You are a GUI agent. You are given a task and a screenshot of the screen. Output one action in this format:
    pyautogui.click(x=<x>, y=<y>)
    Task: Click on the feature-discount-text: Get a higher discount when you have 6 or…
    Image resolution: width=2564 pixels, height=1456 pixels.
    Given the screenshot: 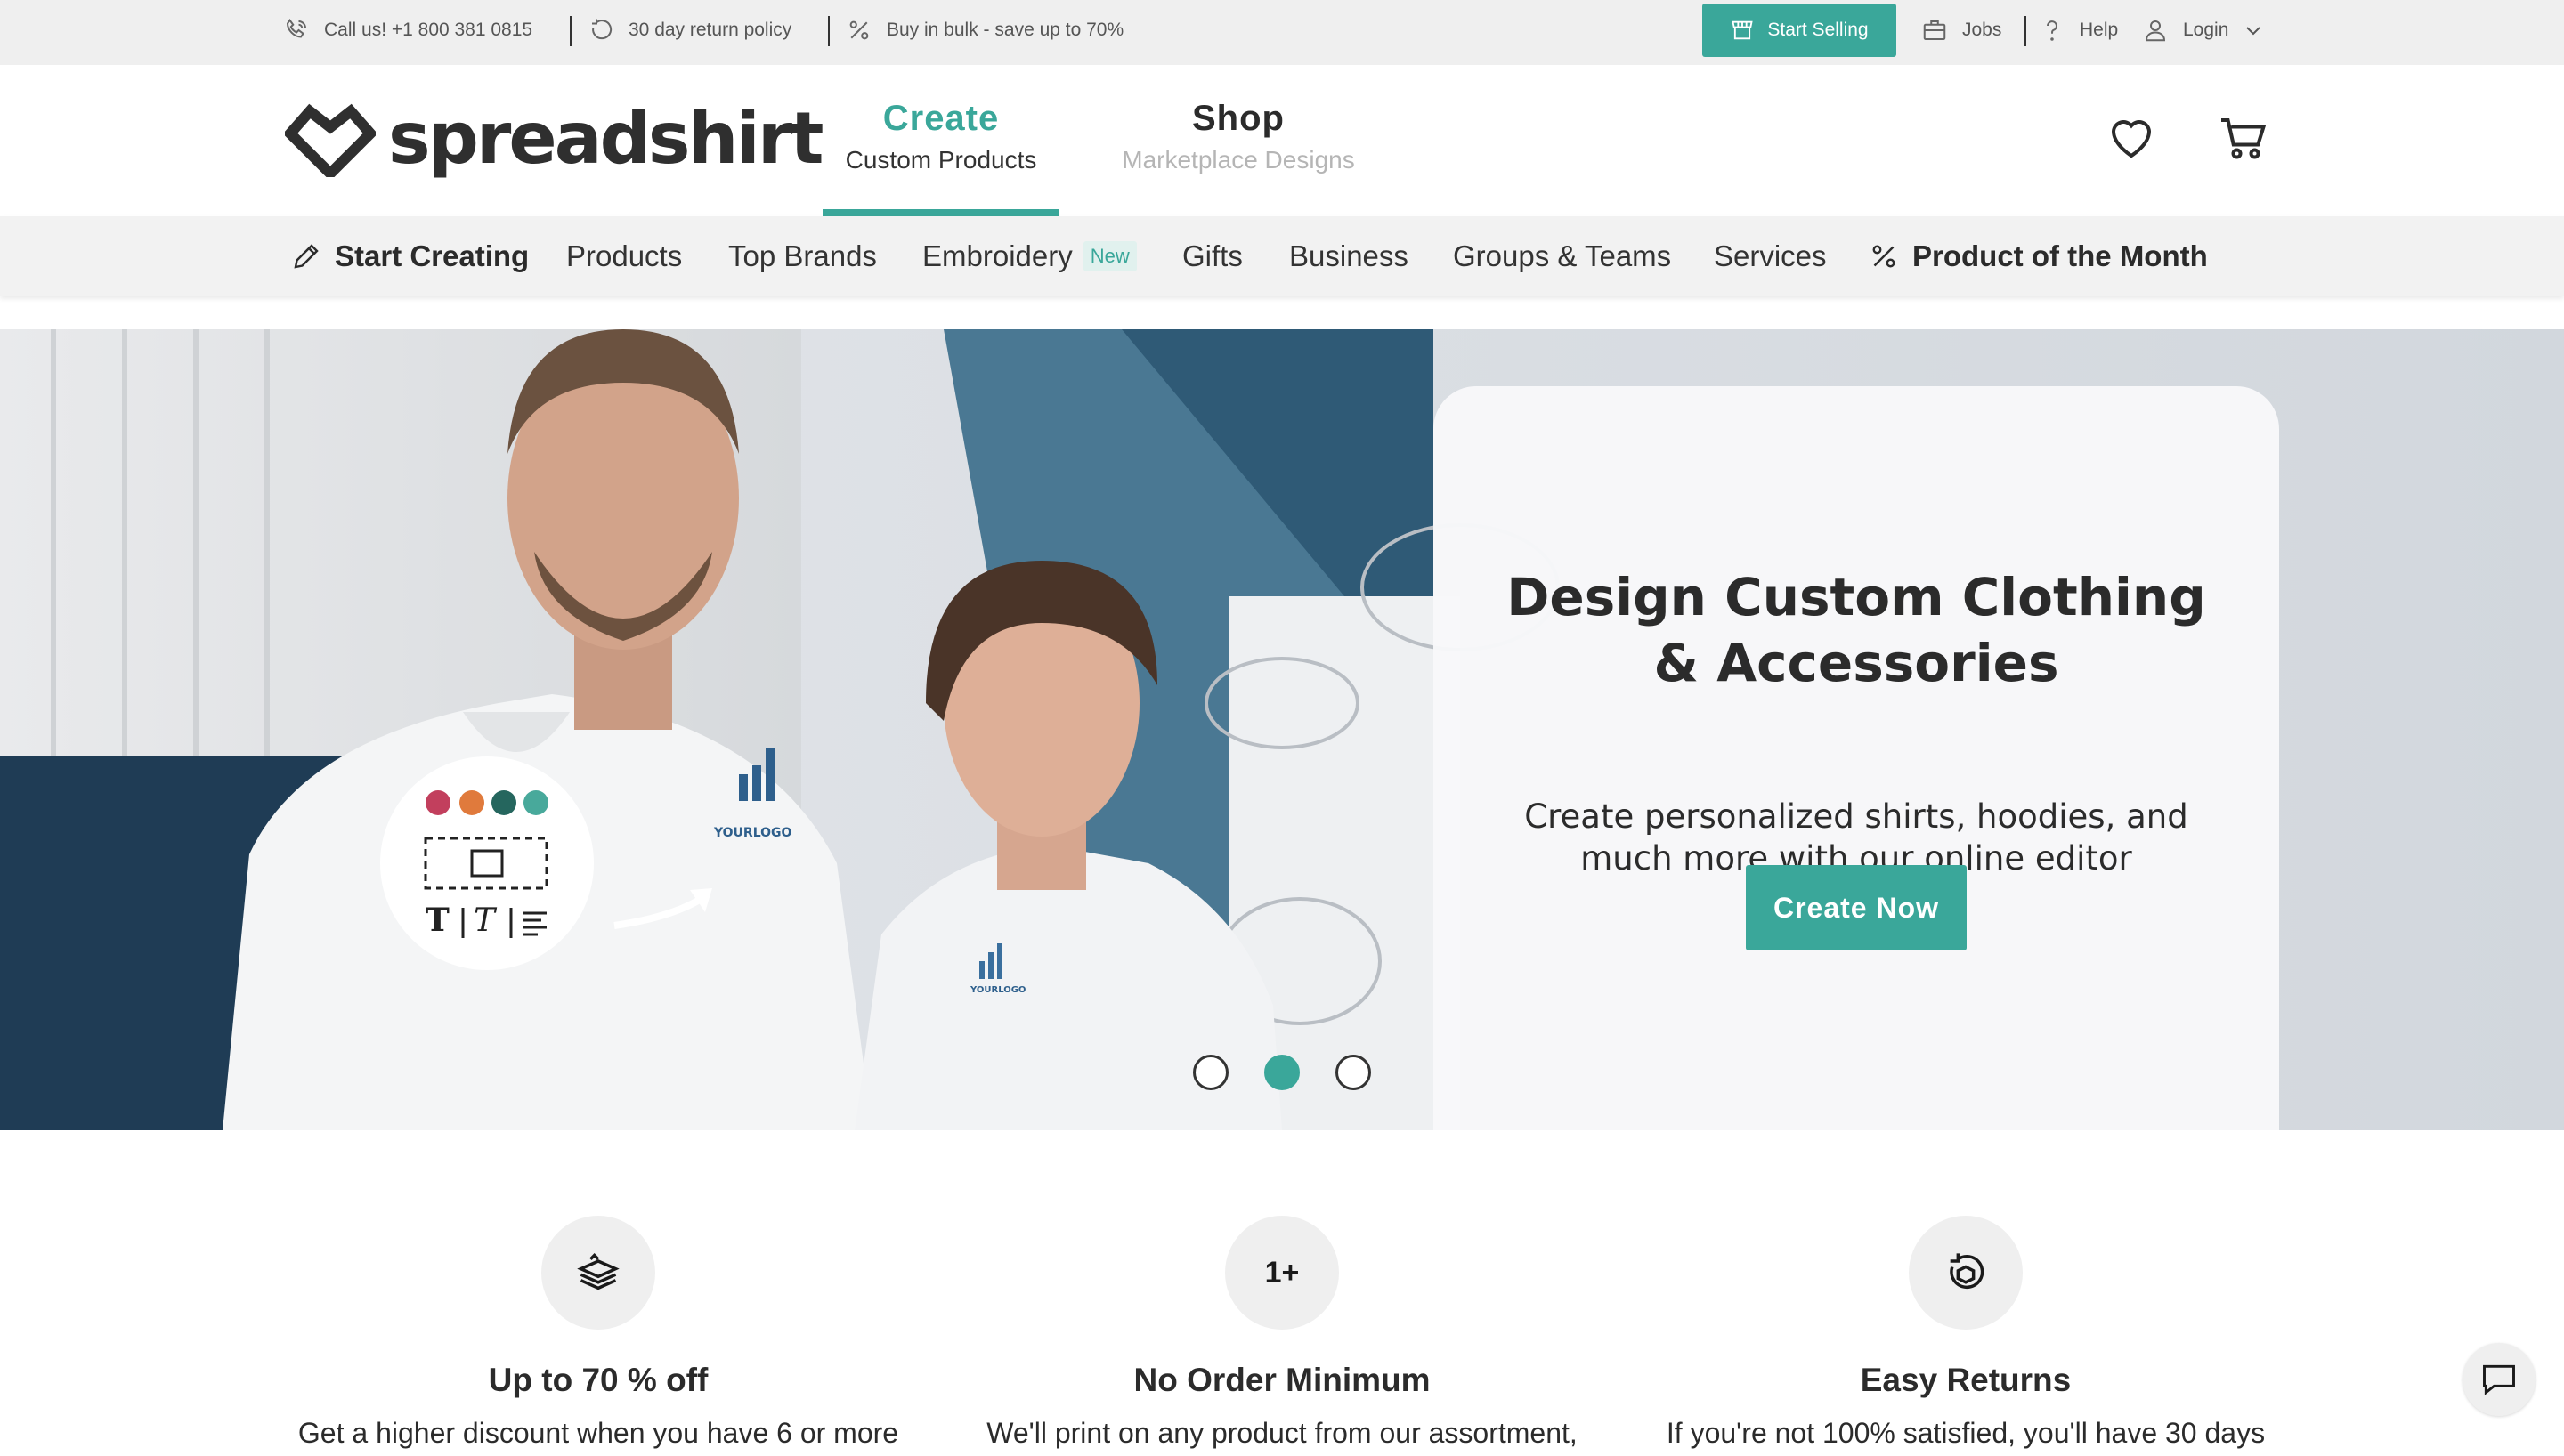 What is the action you would take?
    pyautogui.click(x=598, y=1433)
    